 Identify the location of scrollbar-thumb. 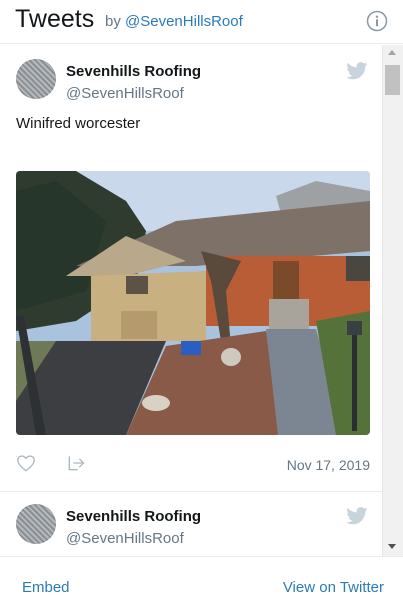
(392, 80).